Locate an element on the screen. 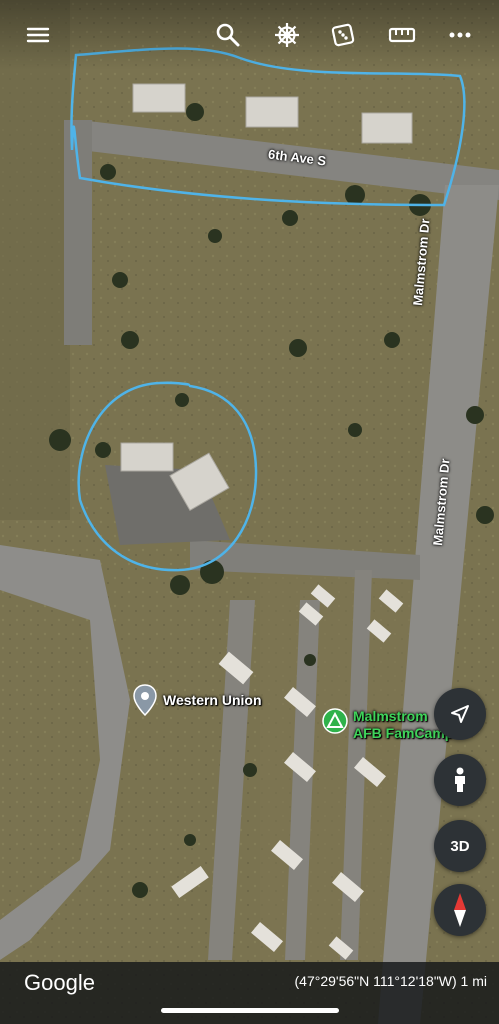 This screenshot has width=499, height=1024. my-location-button is located at coordinates (460, 714).